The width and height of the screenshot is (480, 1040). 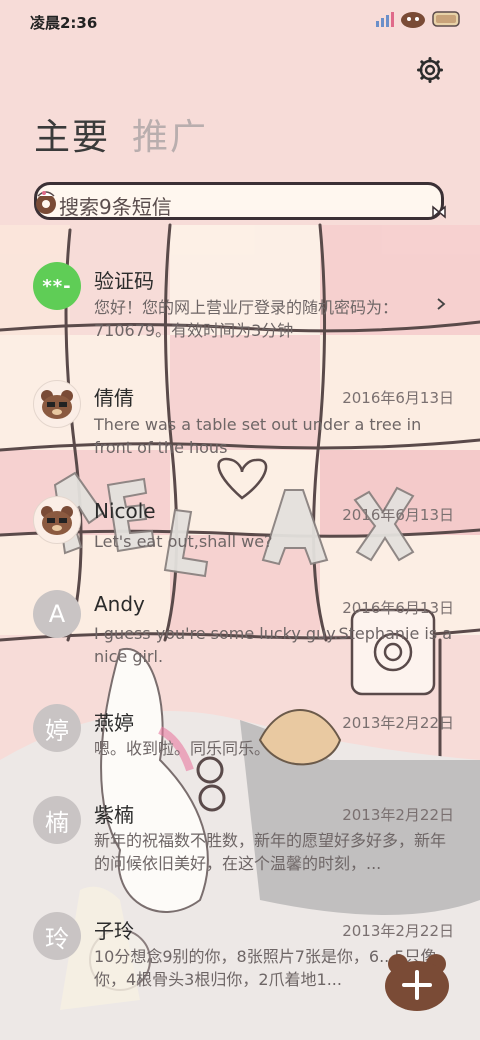 What do you see at coordinates (413, 20) in the screenshot?
I see `wifi-icon` at bounding box center [413, 20].